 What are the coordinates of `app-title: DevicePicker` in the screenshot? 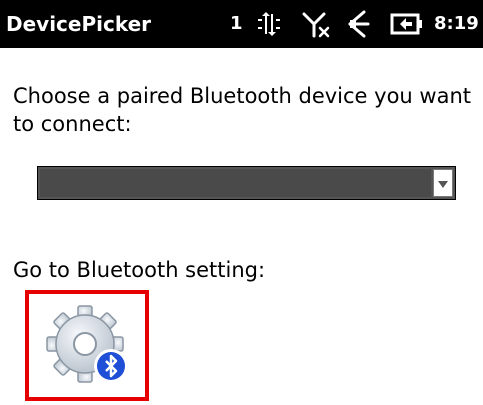 It's located at (79, 24).